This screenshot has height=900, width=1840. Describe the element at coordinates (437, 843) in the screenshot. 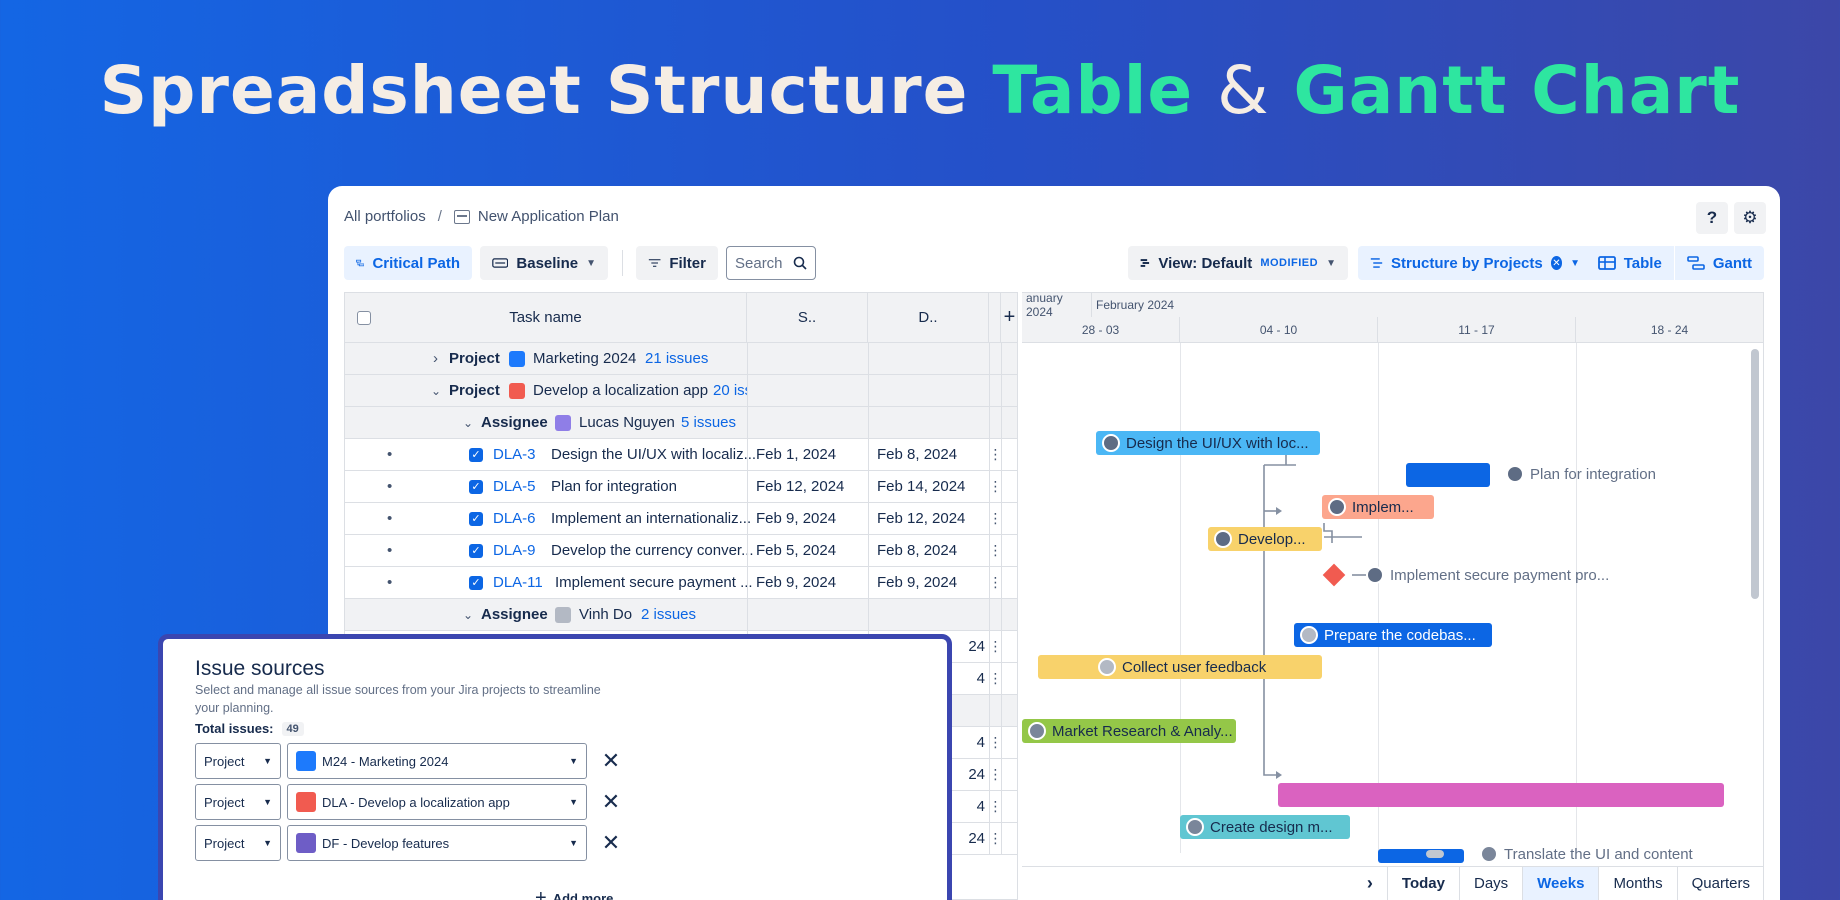

I see `source-select: DF - Develop features ▼` at that location.